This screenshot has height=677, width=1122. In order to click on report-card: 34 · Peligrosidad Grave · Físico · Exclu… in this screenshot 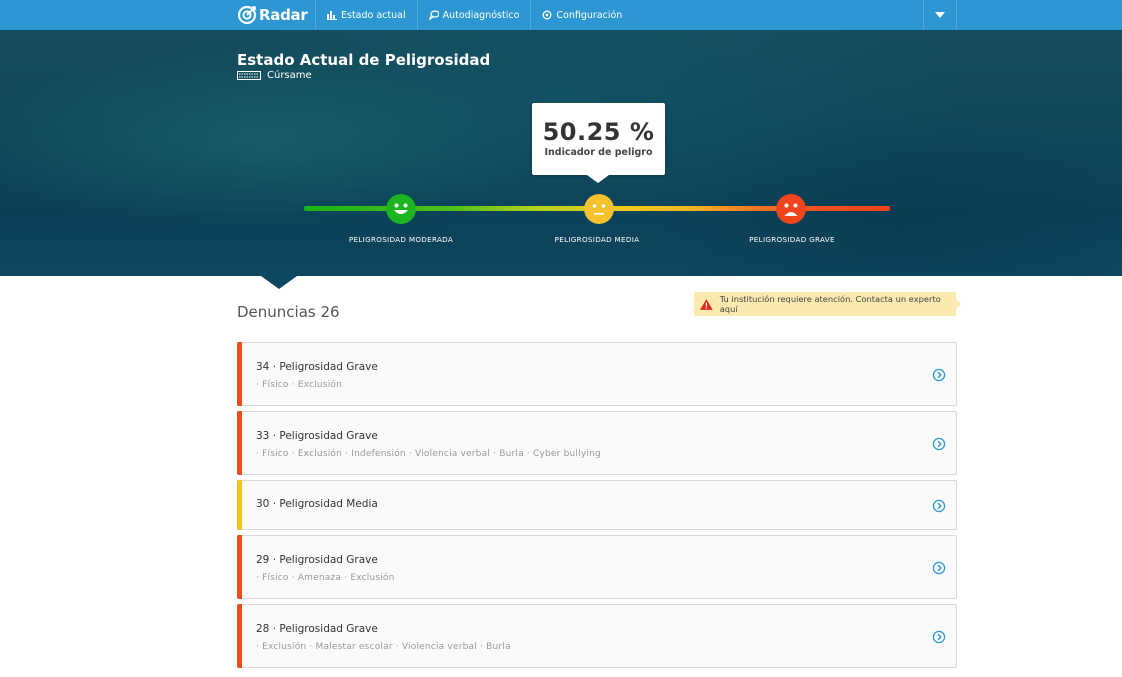, I will do `click(597, 374)`.